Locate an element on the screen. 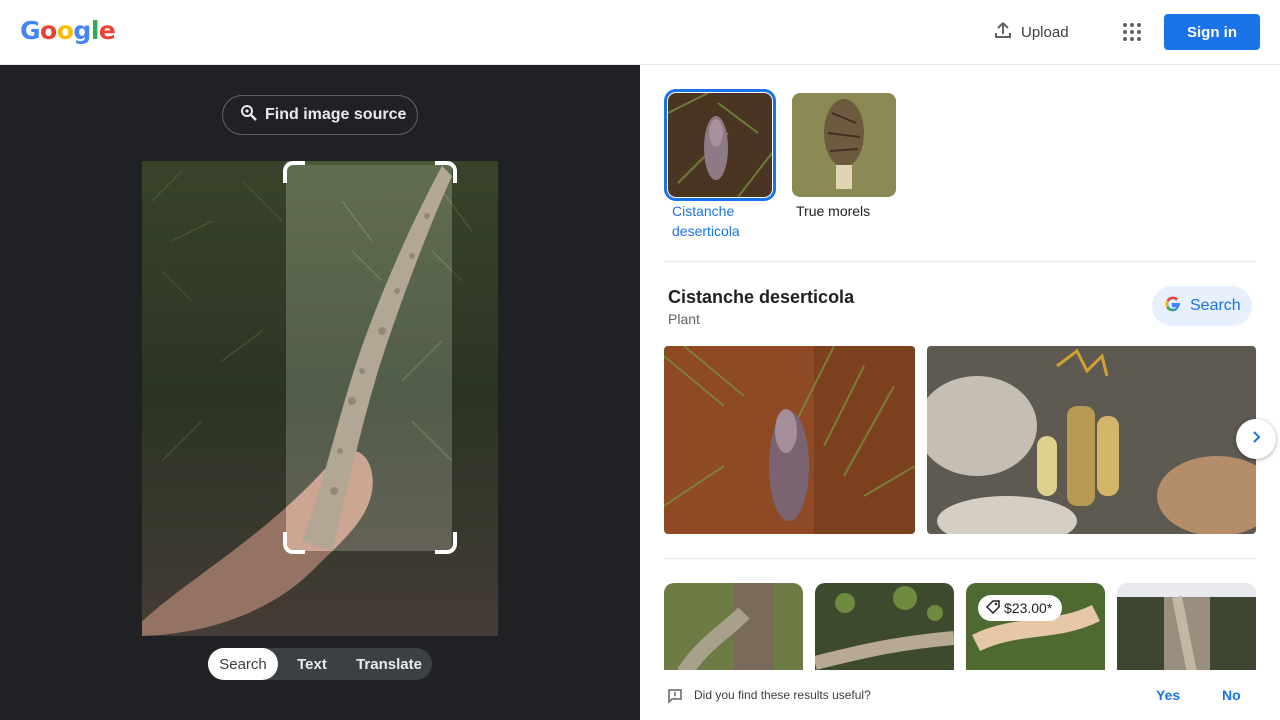 This screenshot has width=1280, height=720. price-badge: $23.00* is located at coordinates (1020, 608).